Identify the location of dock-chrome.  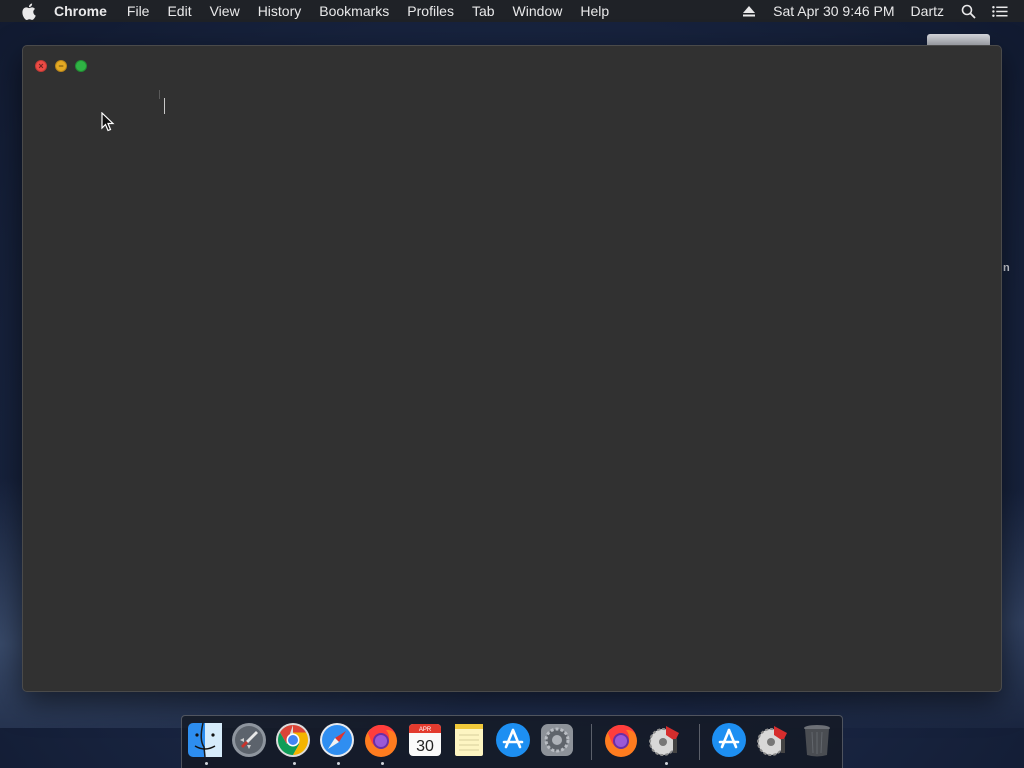
(294, 743).